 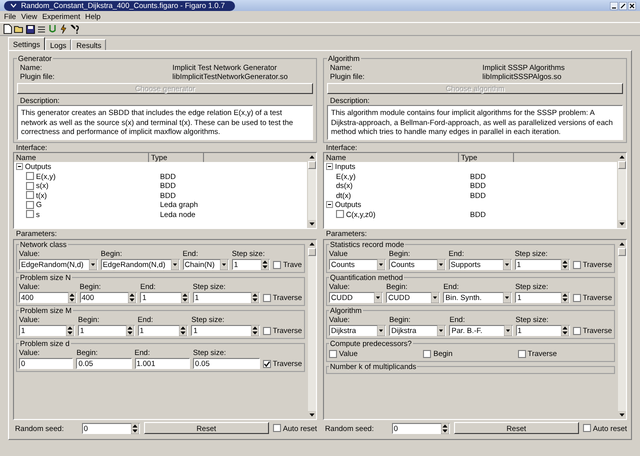 What do you see at coordinates (632, 6) in the screenshot?
I see `close-icon` at bounding box center [632, 6].